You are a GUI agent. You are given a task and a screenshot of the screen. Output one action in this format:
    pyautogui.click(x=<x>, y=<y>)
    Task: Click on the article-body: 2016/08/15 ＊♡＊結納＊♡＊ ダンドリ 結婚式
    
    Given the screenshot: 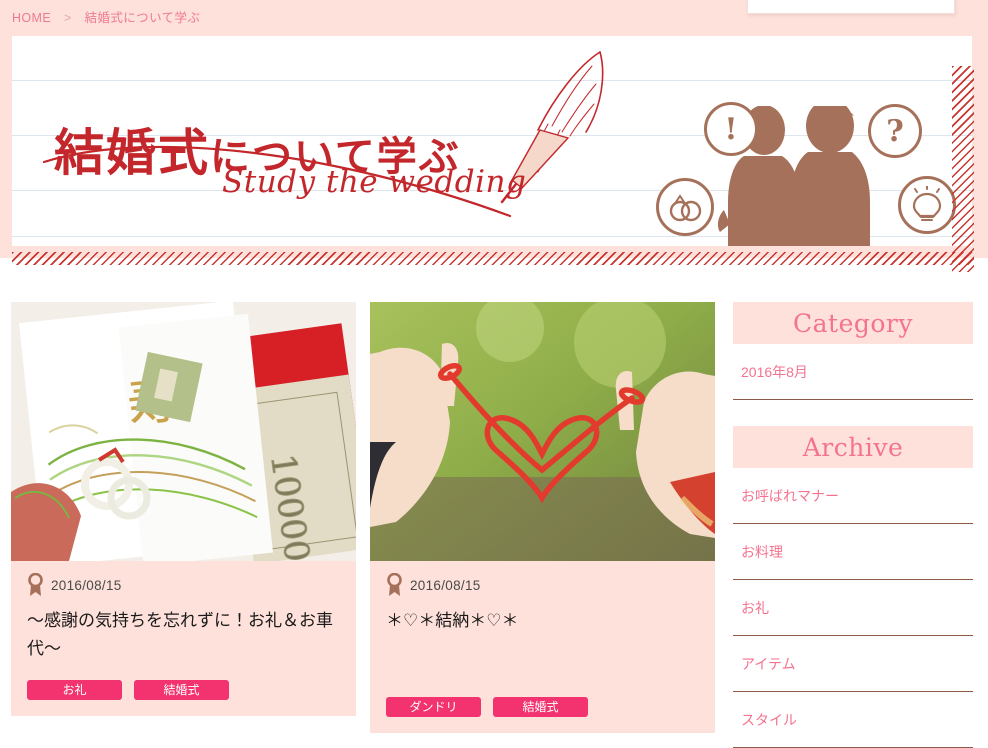 What is the action you would take?
    pyautogui.click(x=542, y=647)
    